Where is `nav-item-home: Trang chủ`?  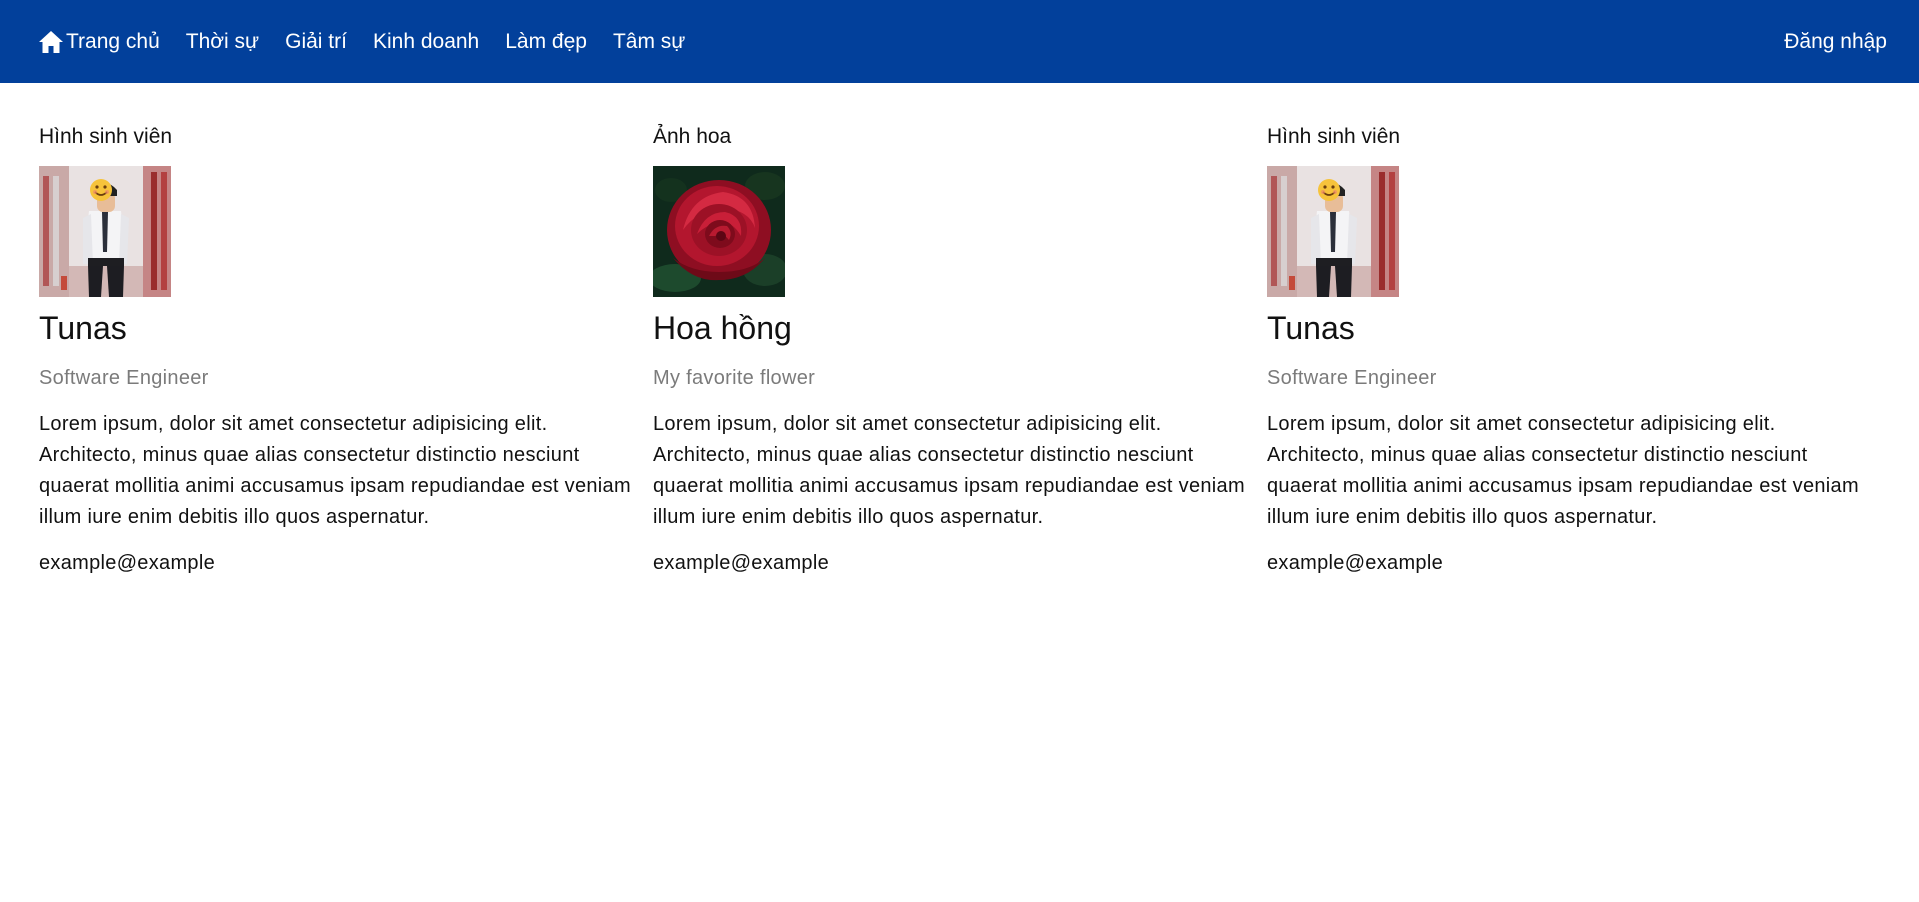 nav-item-home: Trang chủ is located at coordinates (99, 42).